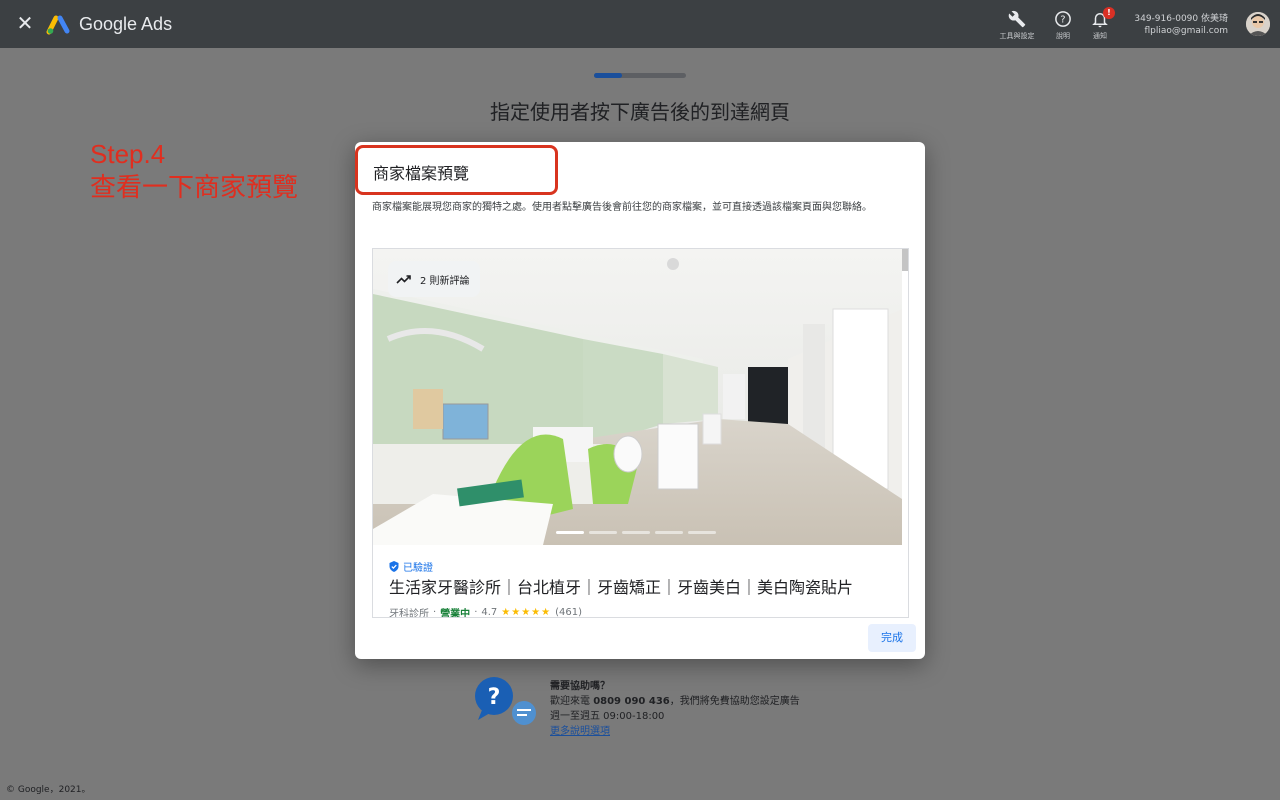 This screenshot has height=800, width=1280. Describe the element at coordinates (455, 613) in the screenshot. I see `open-status: 營業中` at that location.